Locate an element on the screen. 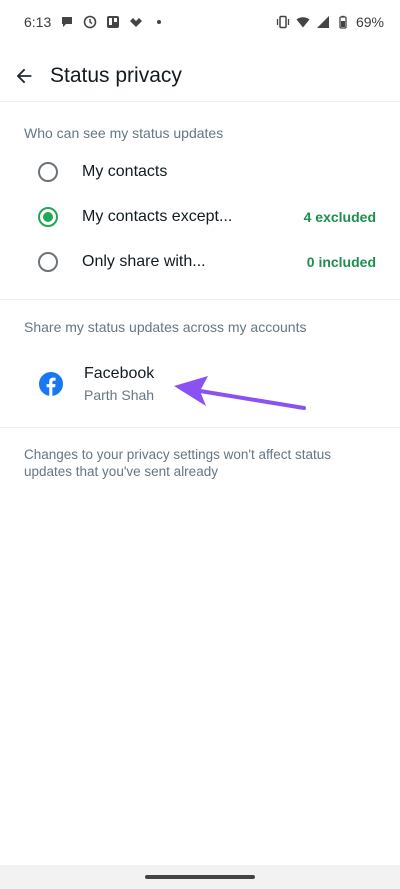 This screenshot has width=400, height=889. option-label: My contacts is located at coordinates (125, 171).